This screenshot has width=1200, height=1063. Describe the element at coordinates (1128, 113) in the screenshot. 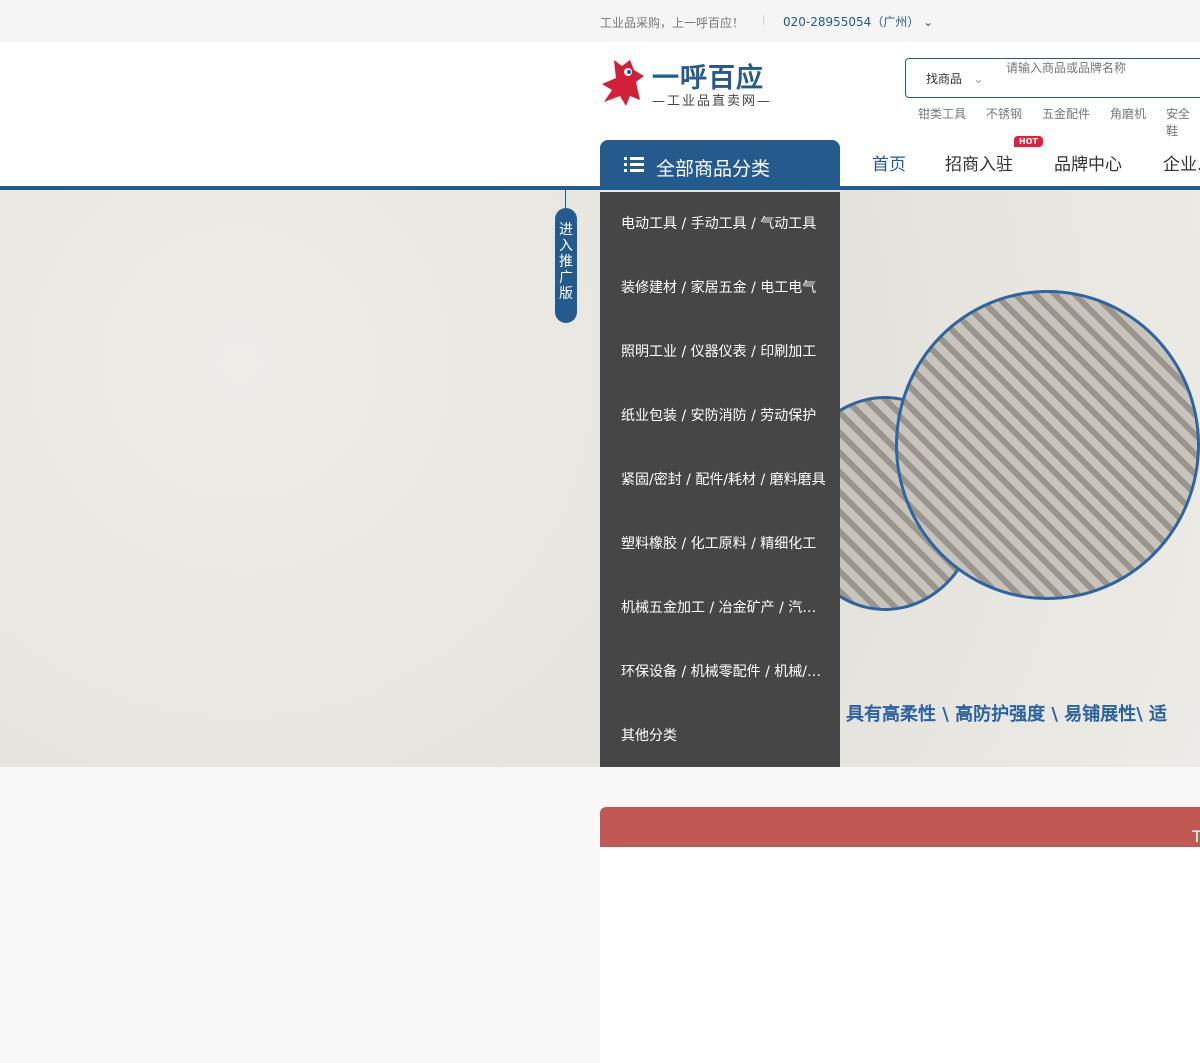

I see `hot-keyword: 角磨机` at that location.